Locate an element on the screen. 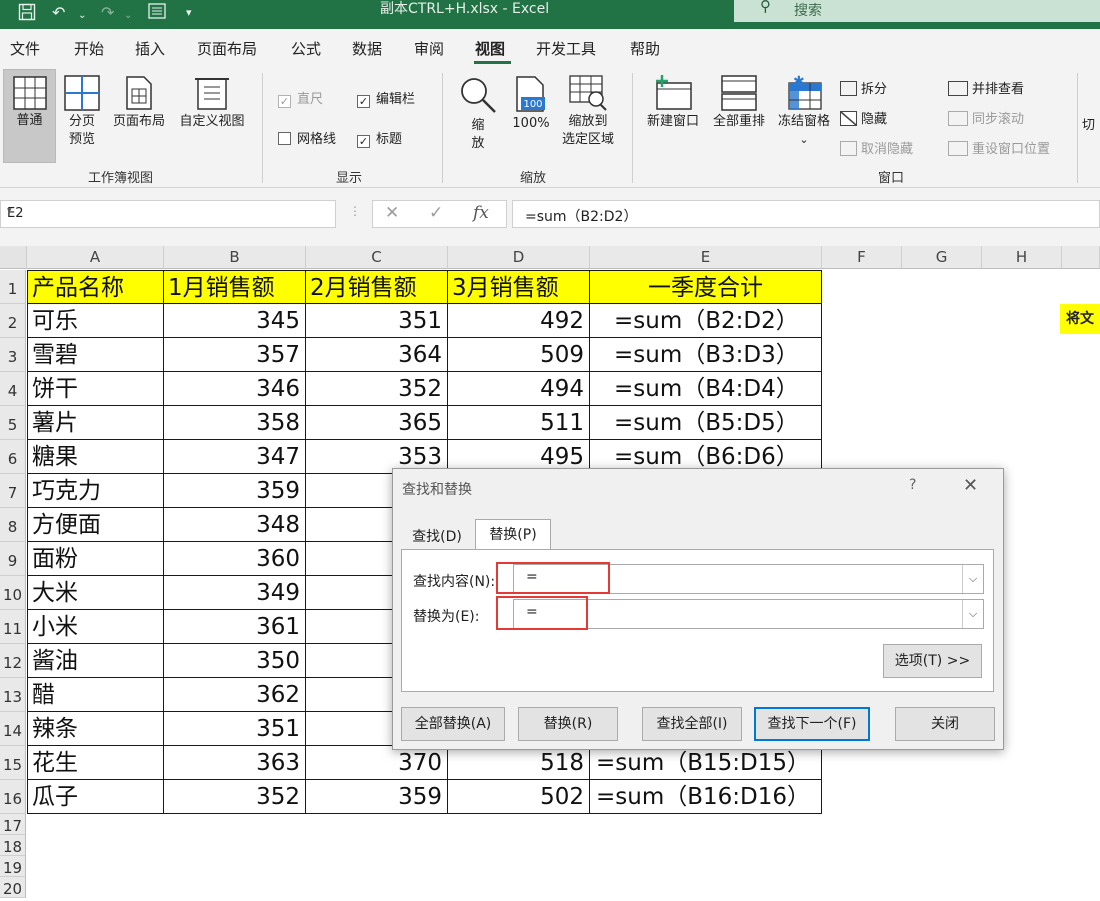  table-cell: 348 is located at coordinates (235, 525).